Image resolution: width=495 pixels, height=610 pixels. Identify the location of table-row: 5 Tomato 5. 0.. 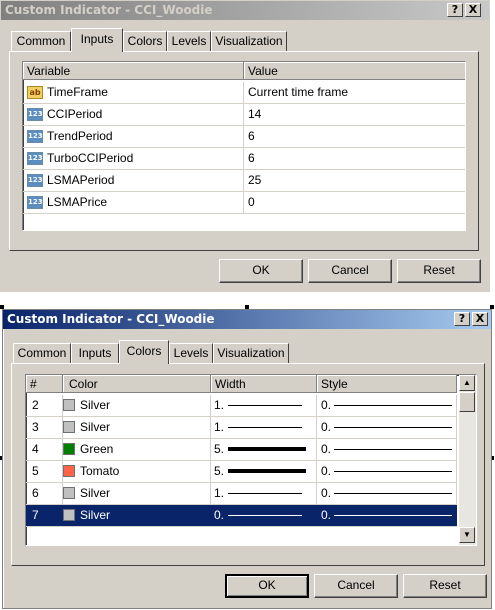
(241, 472).